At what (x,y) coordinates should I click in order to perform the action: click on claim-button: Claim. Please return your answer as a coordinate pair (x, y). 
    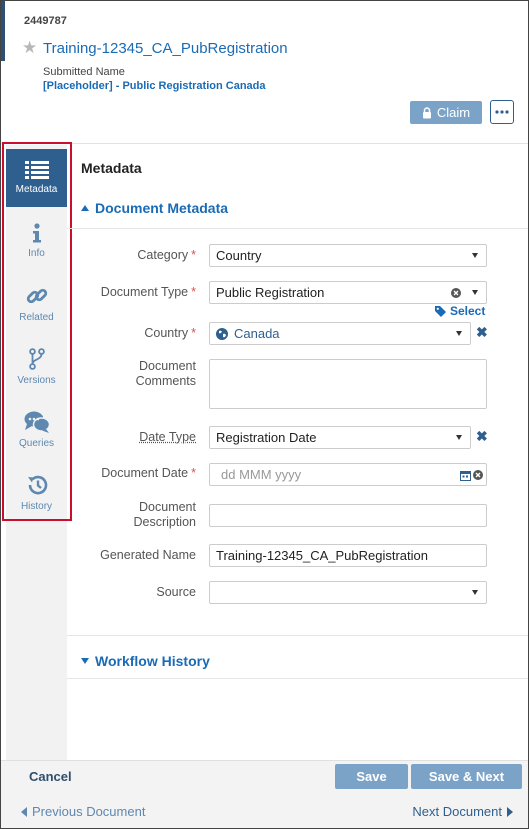
    Looking at the image, I should click on (446, 112).